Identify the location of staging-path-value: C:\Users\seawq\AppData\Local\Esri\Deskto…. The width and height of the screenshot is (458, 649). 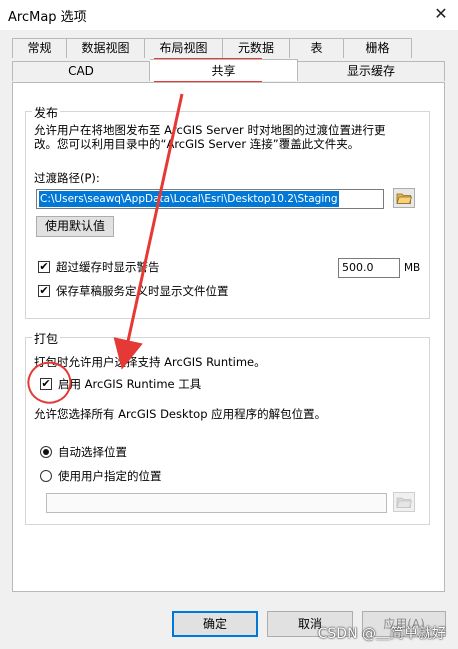
(189, 199).